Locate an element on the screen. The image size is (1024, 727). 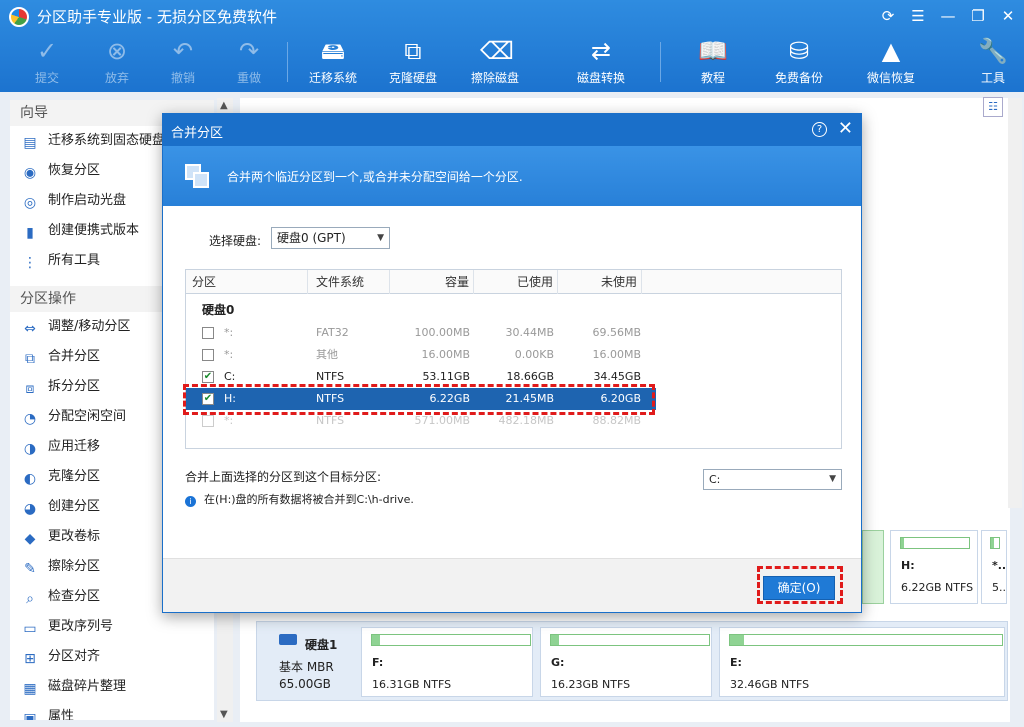
maximize-icon: ❐ is located at coordinates (978, 16).